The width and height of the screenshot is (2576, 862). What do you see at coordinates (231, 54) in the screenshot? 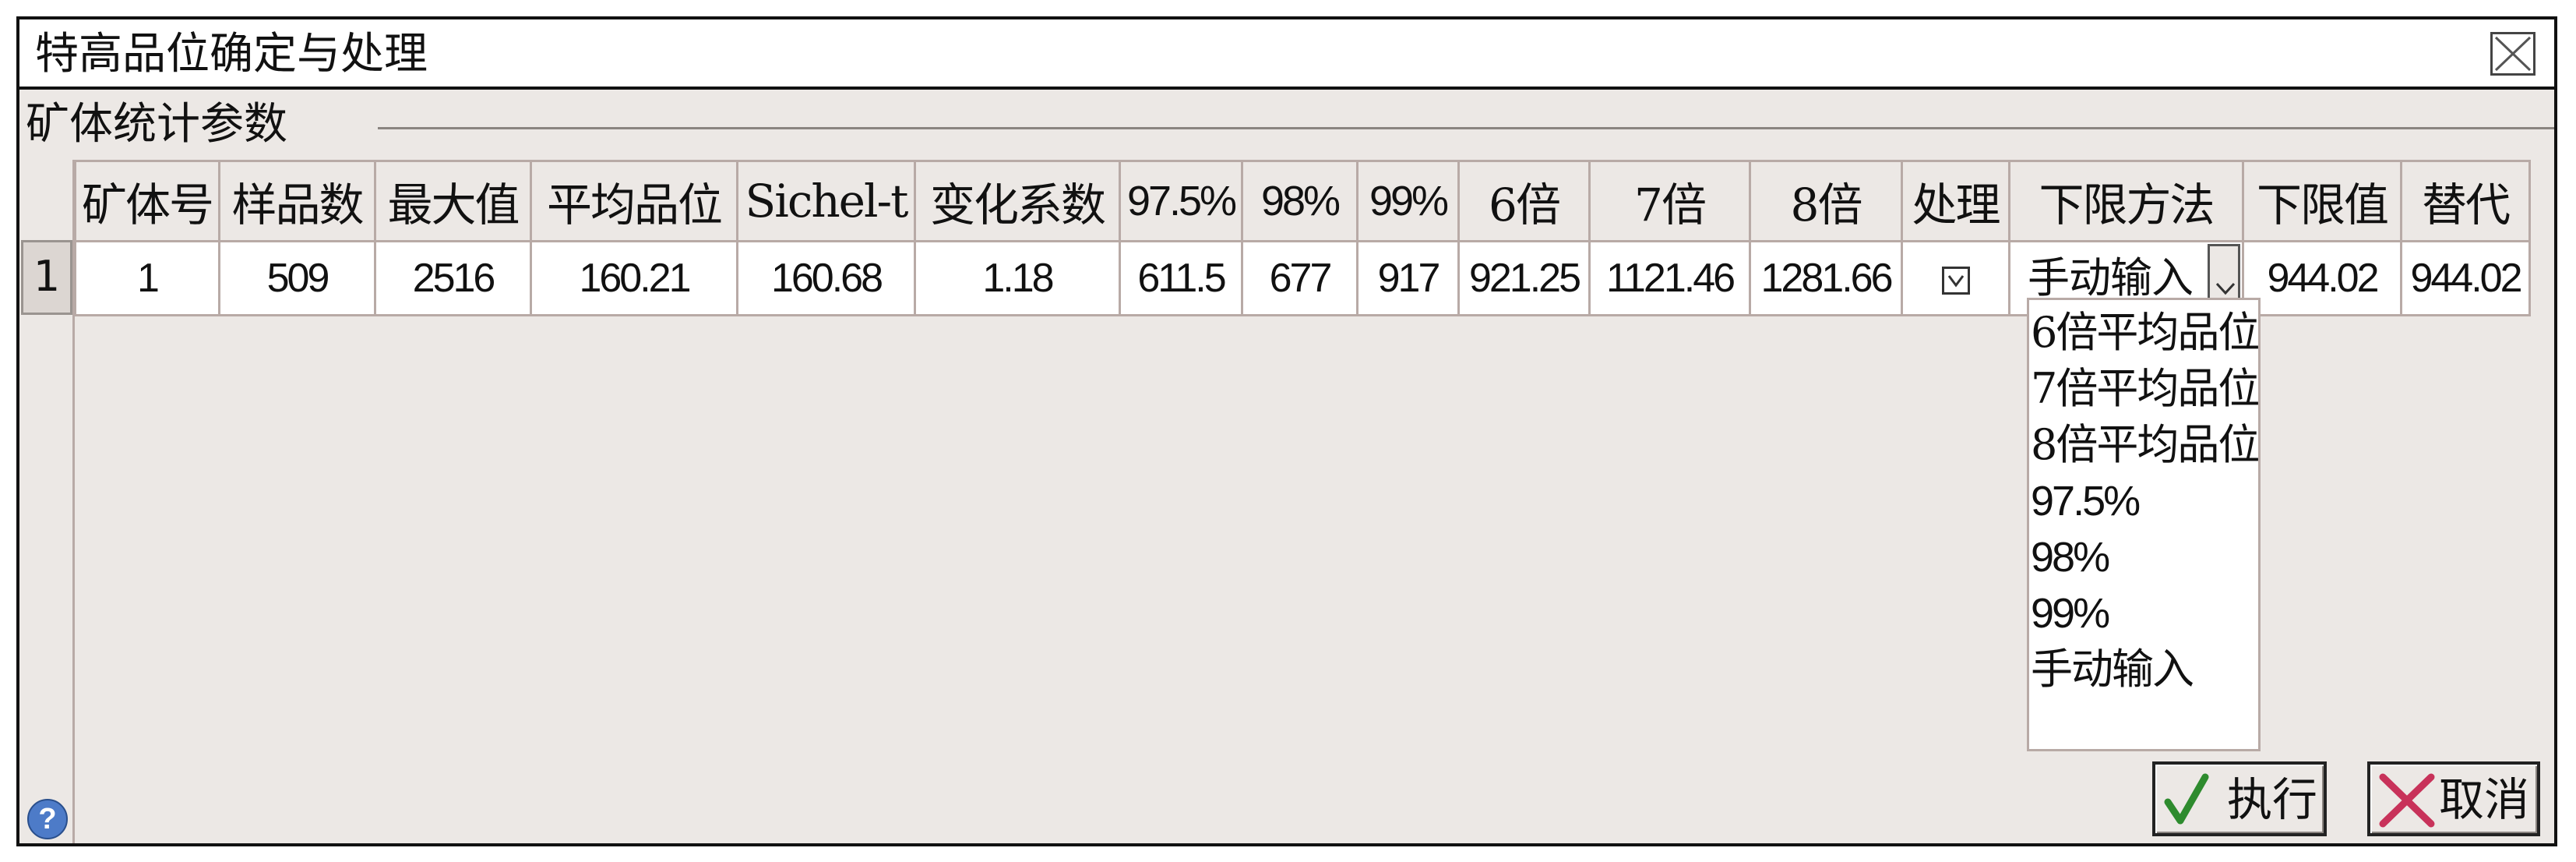
I see `dialog-title: 特高品位确定与处理` at bounding box center [231, 54].